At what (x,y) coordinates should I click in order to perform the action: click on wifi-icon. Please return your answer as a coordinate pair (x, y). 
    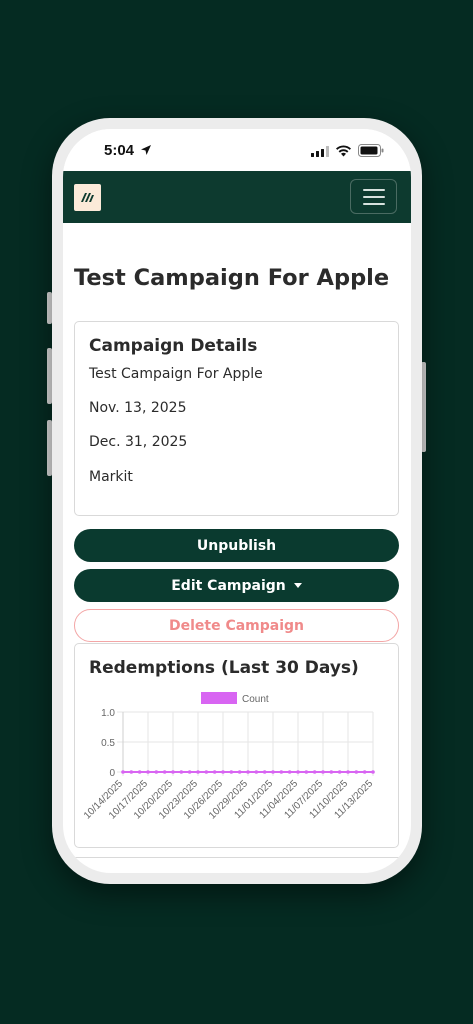
    Looking at the image, I should click on (343, 151).